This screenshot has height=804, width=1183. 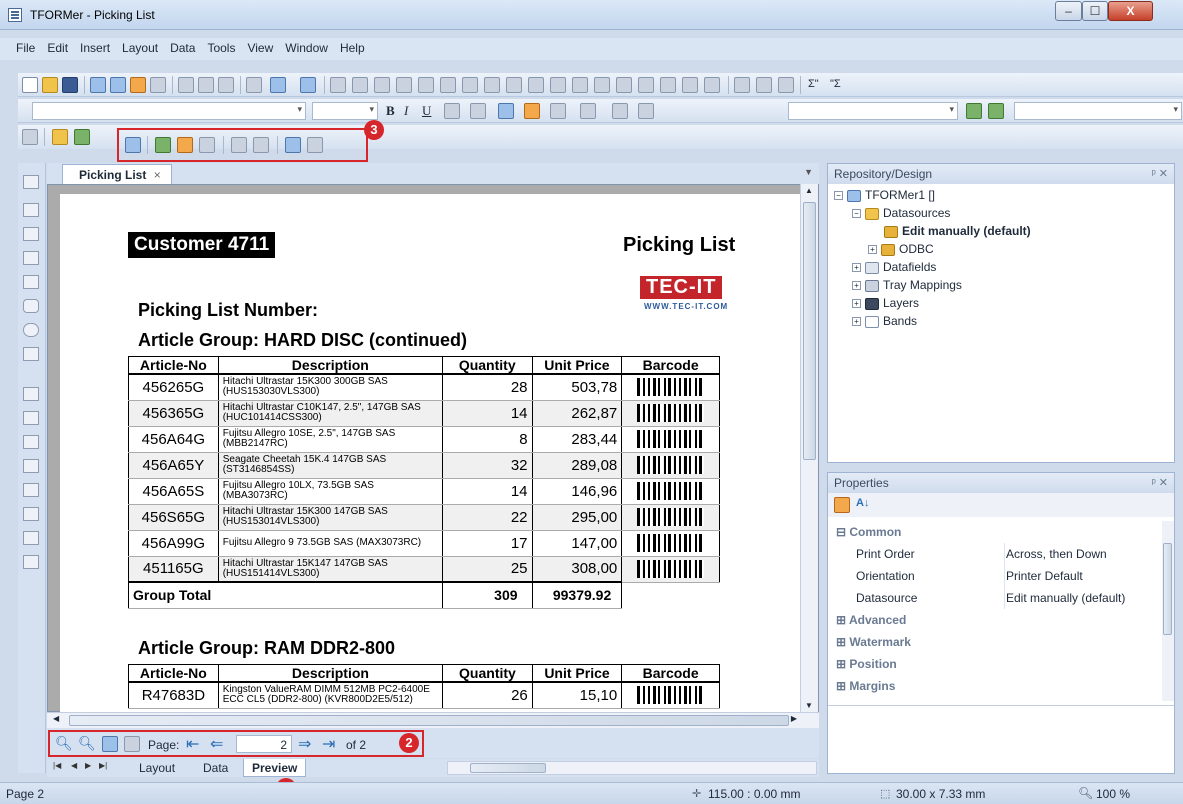 What do you see at coordinates (995, 576) in the screenshot?
I see `property-row: Orientation Printer Default` at bounding box center [995, 576].